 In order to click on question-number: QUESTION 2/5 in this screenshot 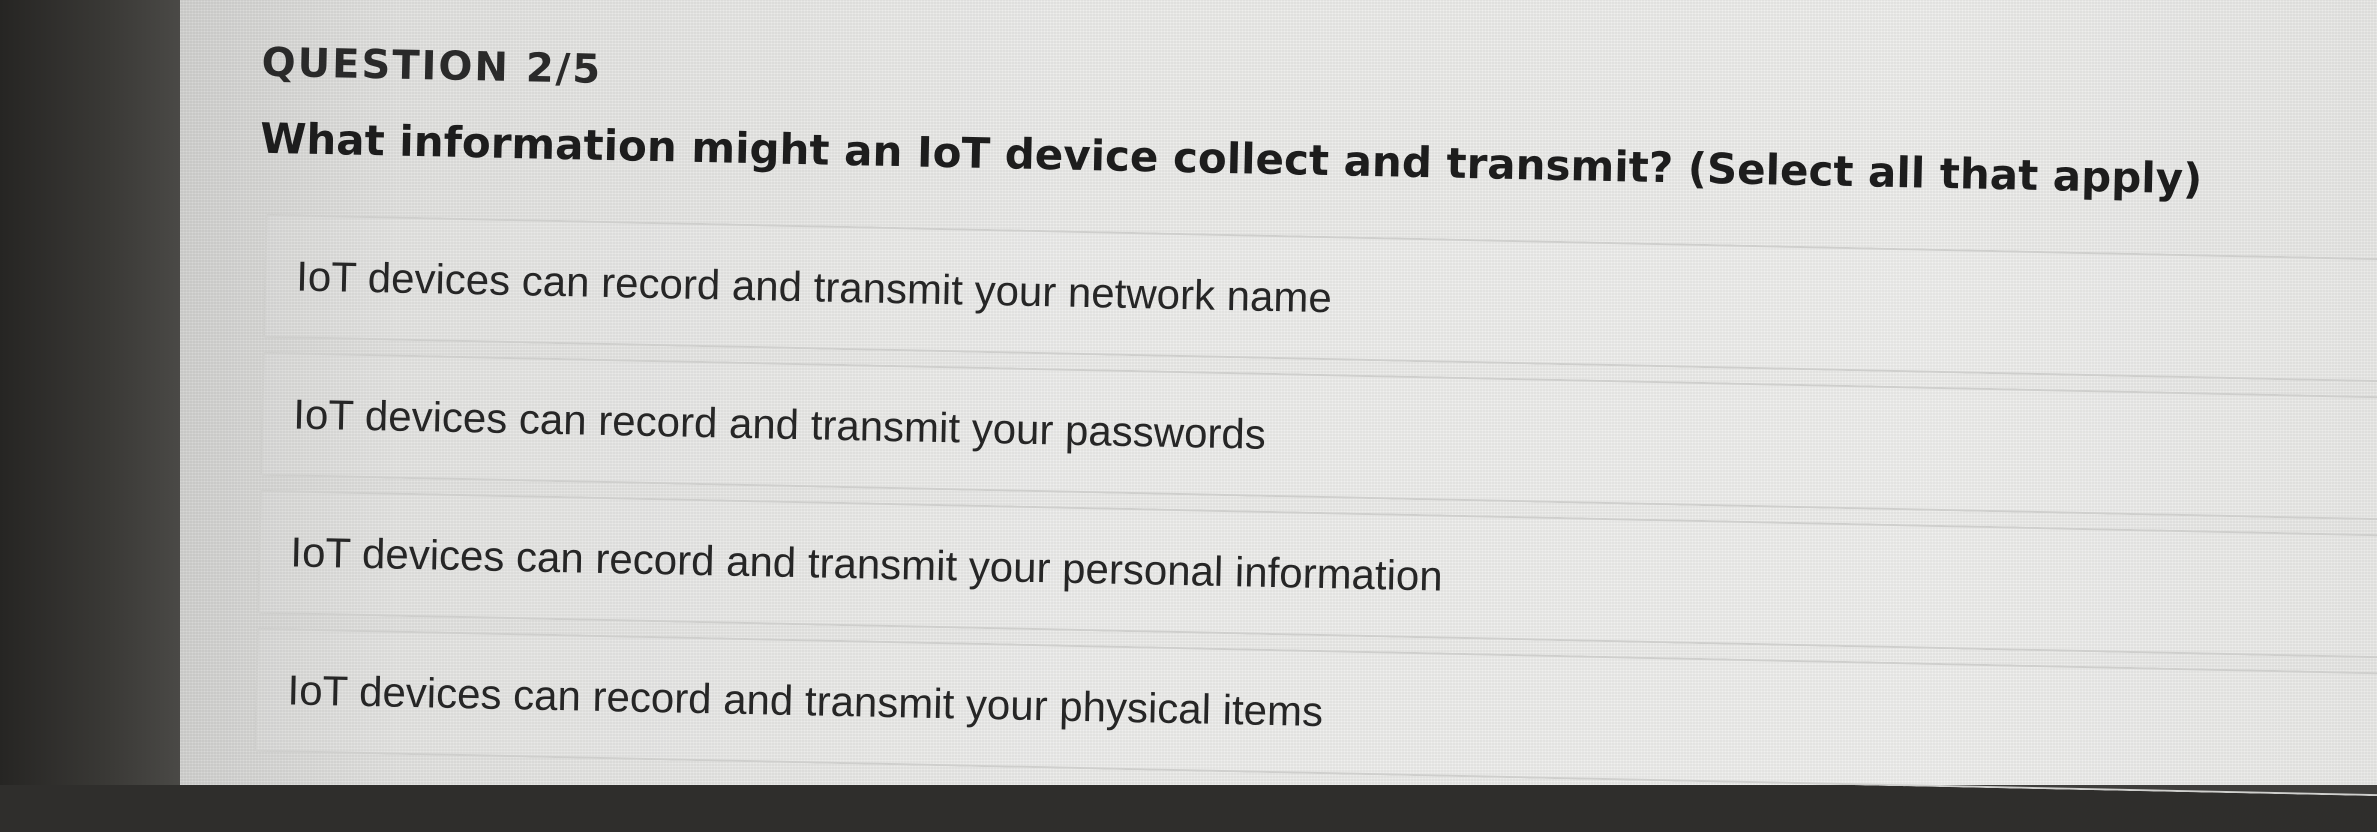, I will do `click(432, 66)`.